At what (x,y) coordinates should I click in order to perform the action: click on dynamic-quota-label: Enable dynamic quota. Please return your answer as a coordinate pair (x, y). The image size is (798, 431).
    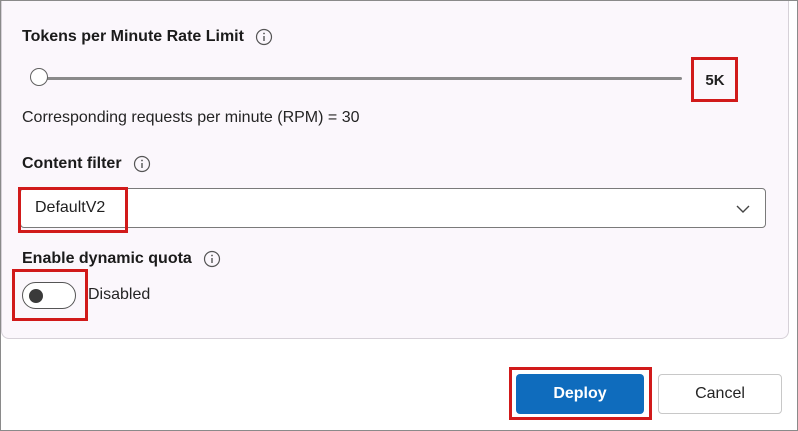
    Looking at the image, I should click on (107, 258).